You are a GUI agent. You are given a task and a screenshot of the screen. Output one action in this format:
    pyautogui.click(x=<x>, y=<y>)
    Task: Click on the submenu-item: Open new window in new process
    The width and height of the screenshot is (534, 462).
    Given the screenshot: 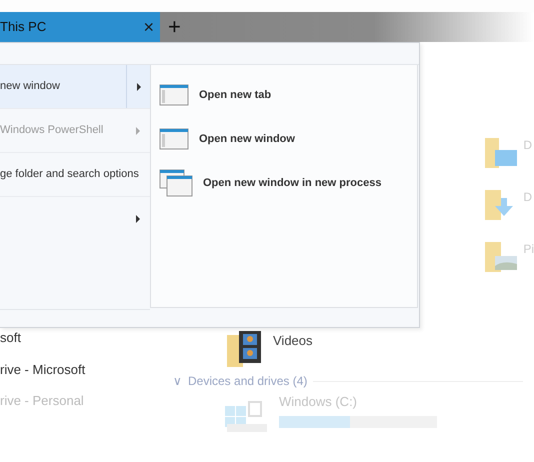 What is the action you would take?
    pyautogui.click(x=269, y=183)
    